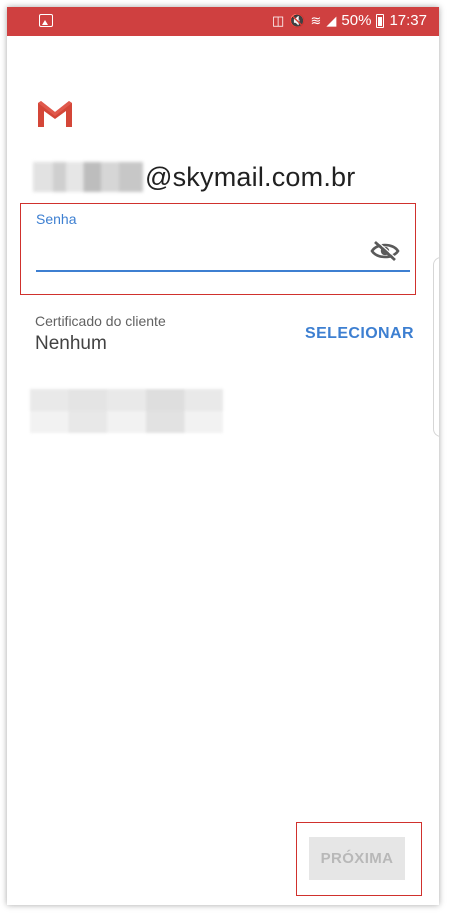  I want to click on password-label: Senha, so click(56, 219).